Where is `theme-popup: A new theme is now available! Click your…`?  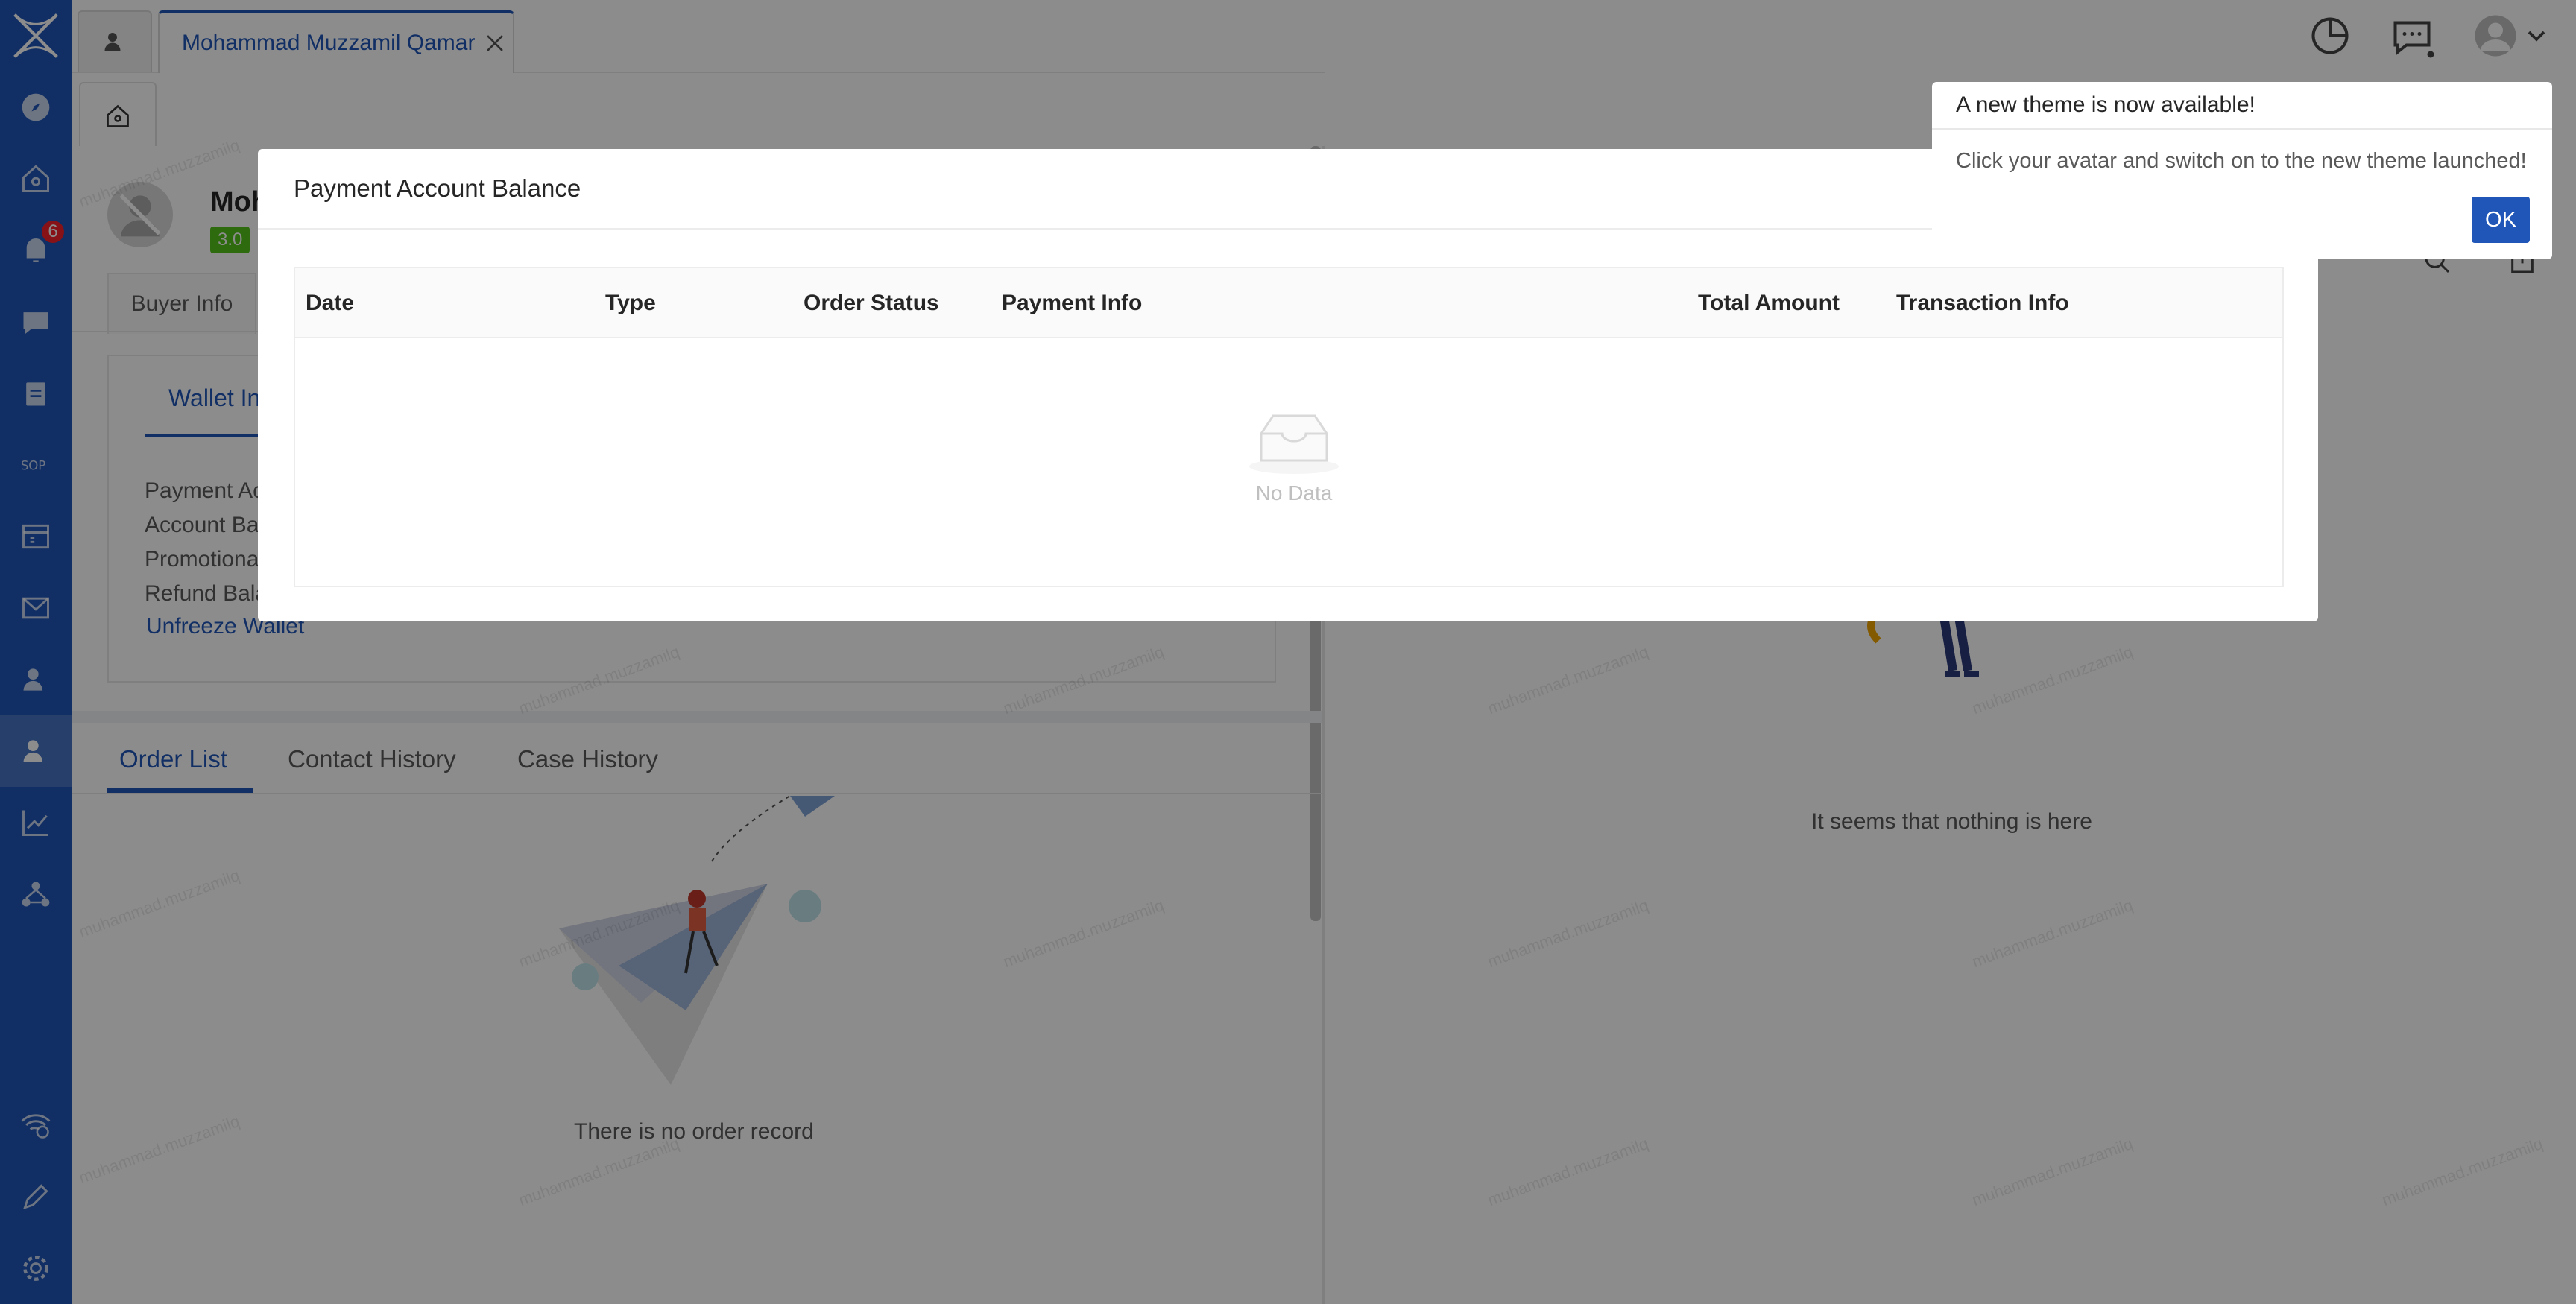 theme-popup: A new theme is now available! Click your… is located at coordinates (2242, 170).